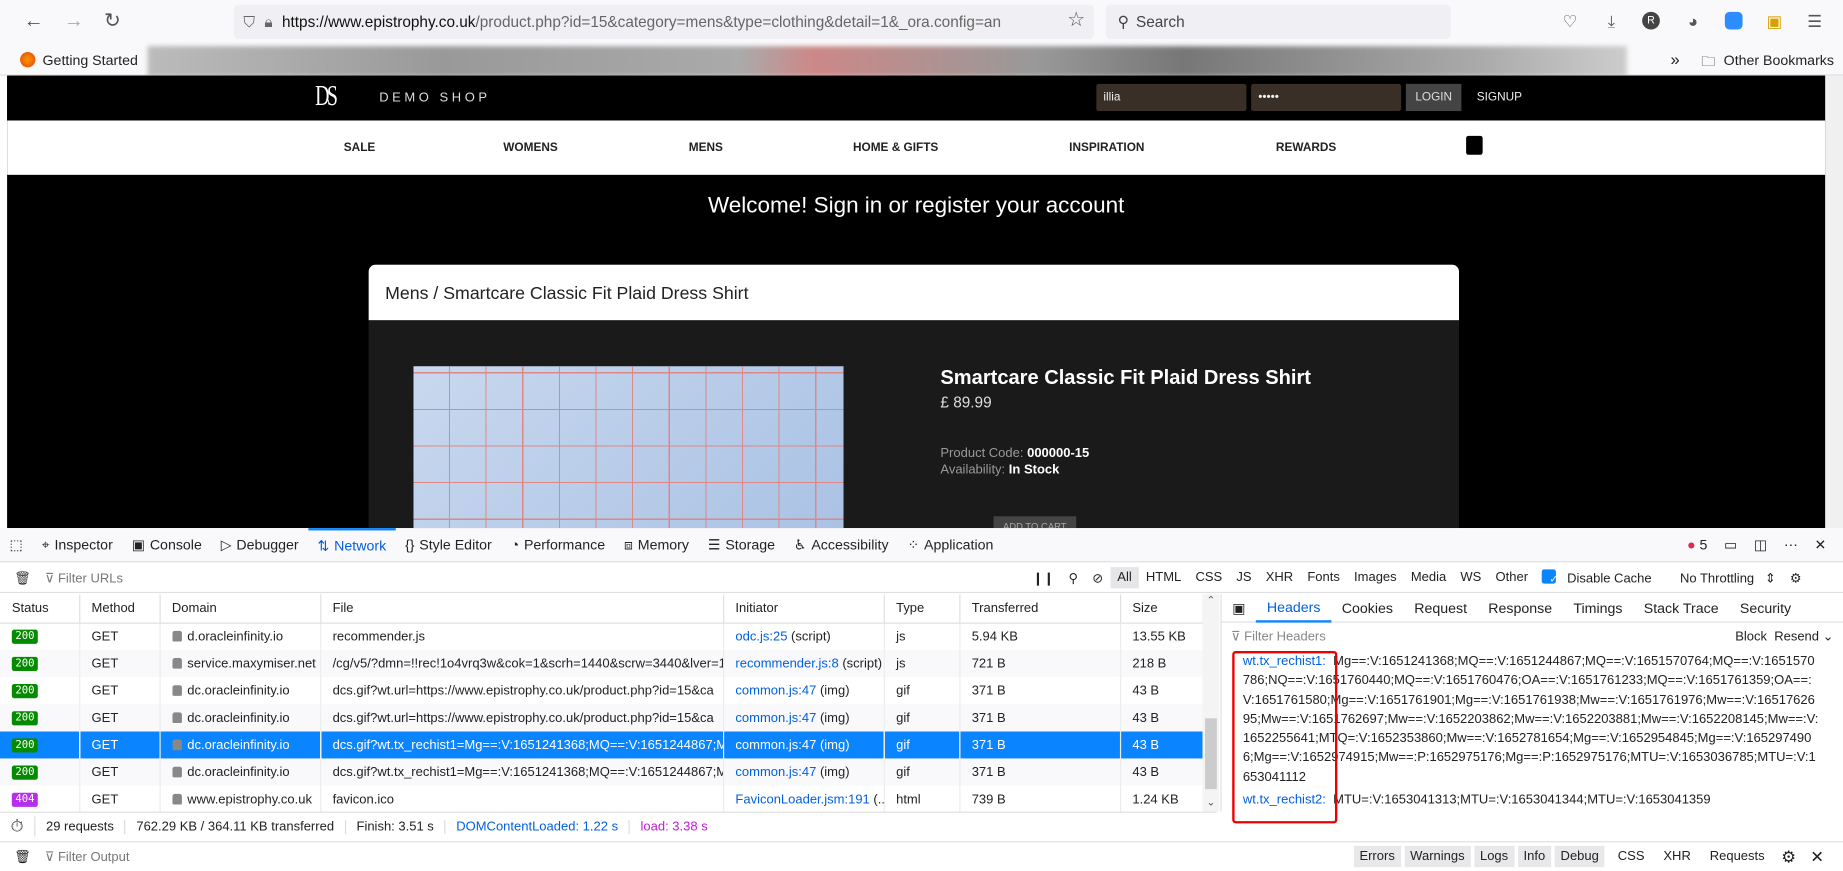  What do you see at coordinates (1534, 856) in the screenshot?
I see `level-info: Info` at bounding box center [1534, 856].